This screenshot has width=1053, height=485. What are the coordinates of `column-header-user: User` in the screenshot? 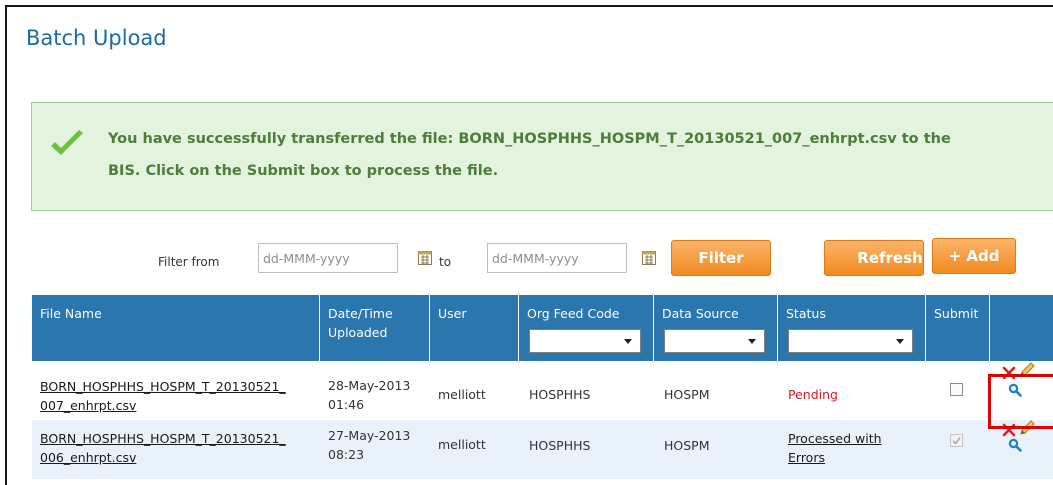 It's located at (474, 328).